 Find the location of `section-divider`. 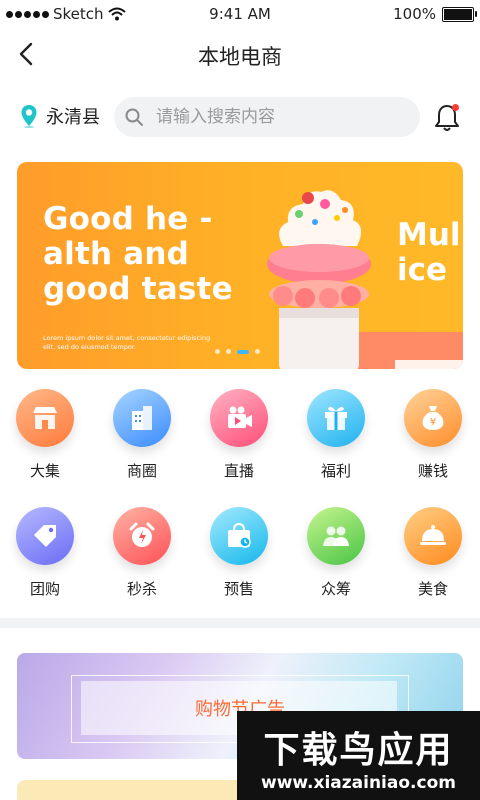

section-divider is located at coordinates (240, 623).